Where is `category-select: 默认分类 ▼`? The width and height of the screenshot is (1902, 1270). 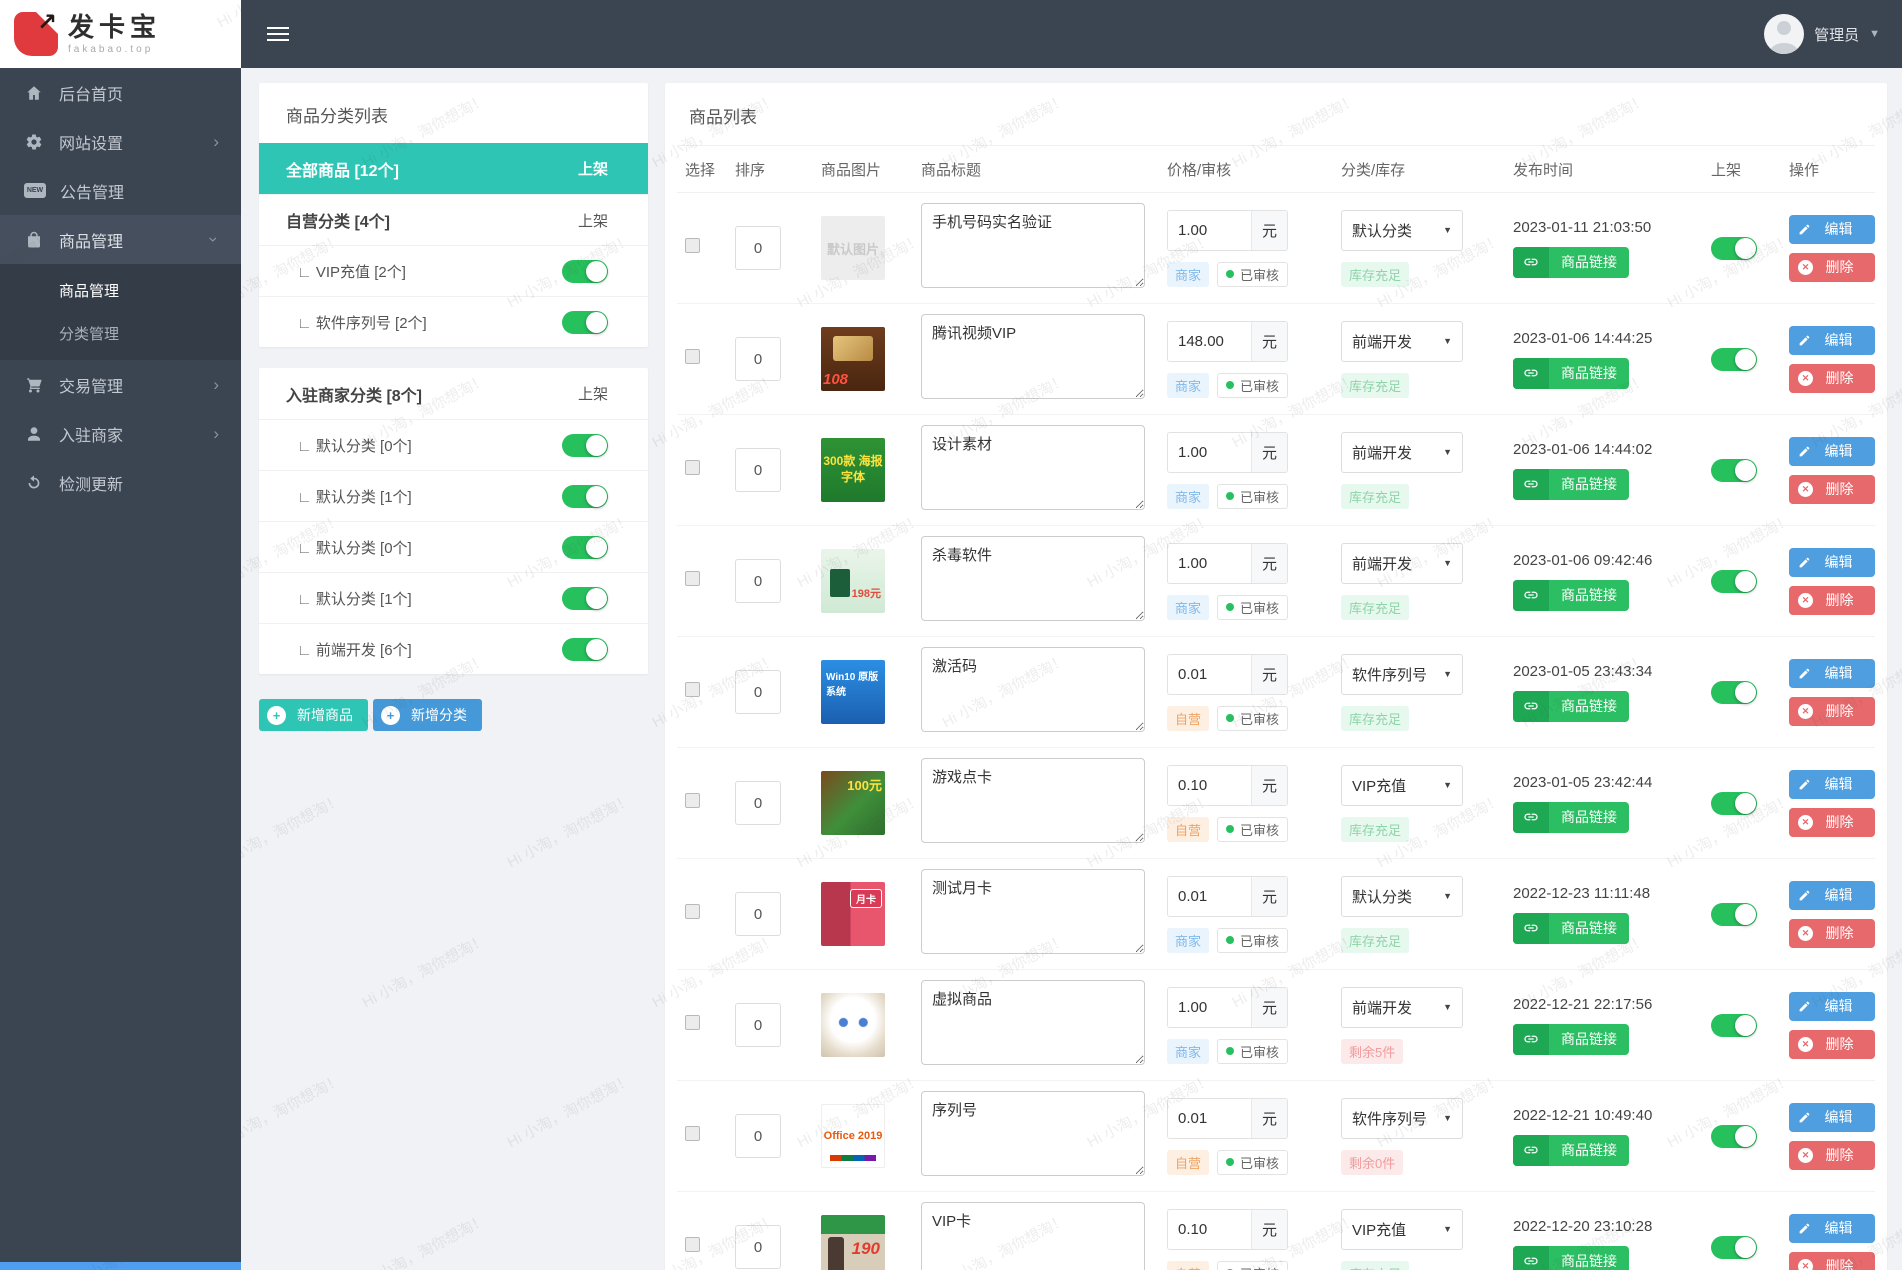
category-select: 默认分类 ▼ is located at coordinates (1402, 230).